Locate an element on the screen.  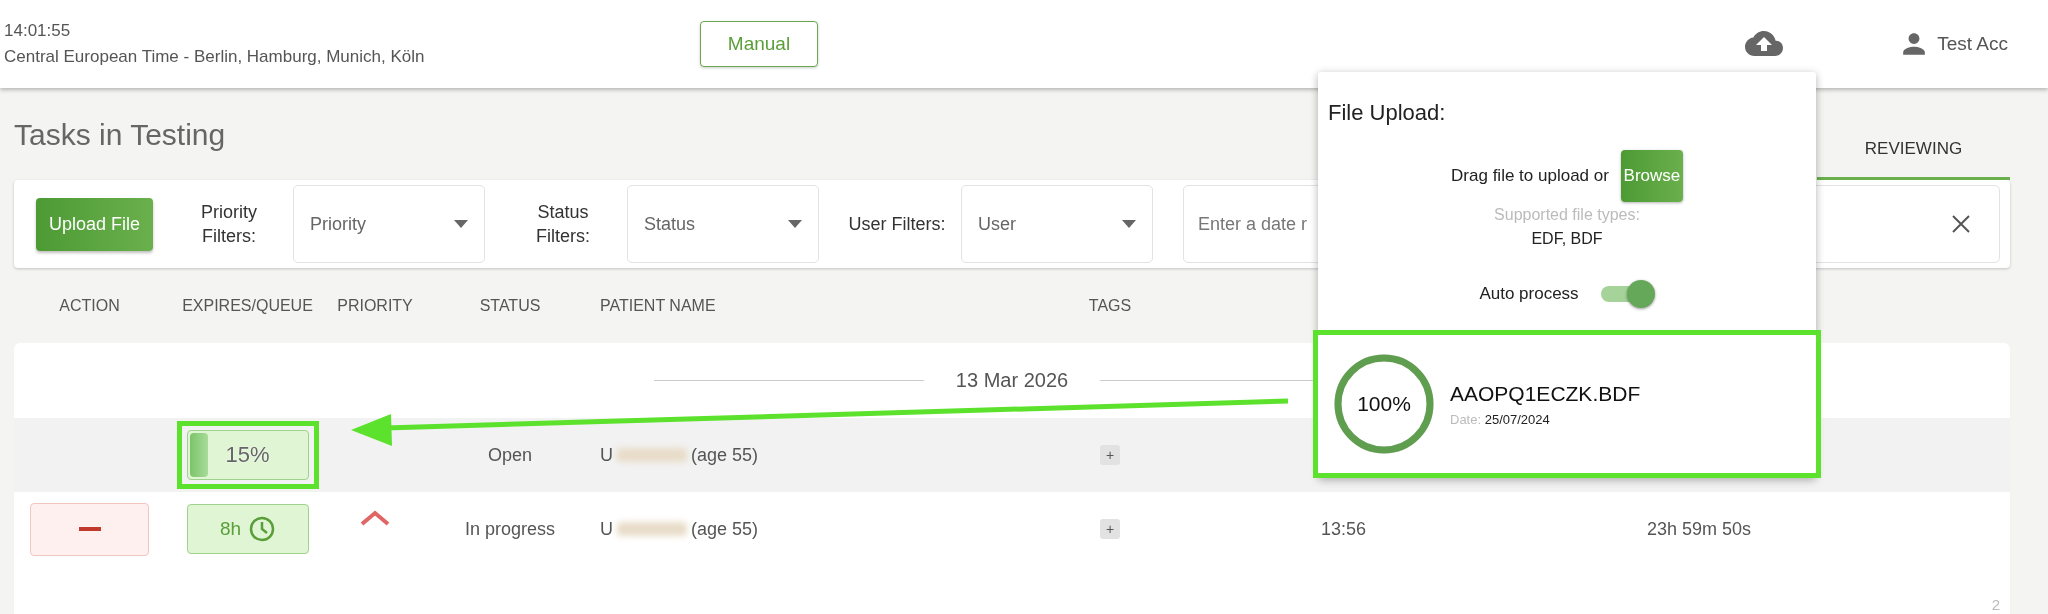
supported-types: EDF, BDF is located at coordinates (1567, 239).